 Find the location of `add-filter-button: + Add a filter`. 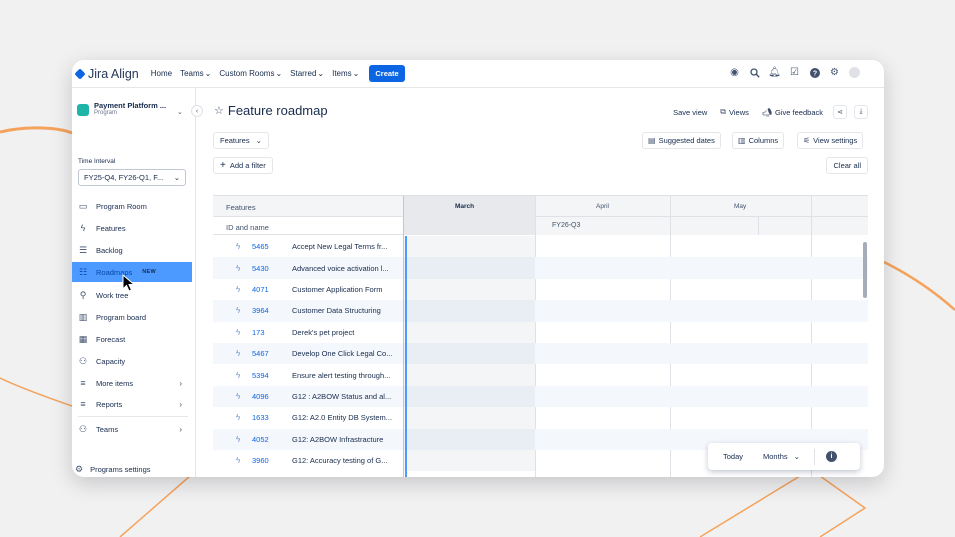

add-filter-button: + Add a filter is located at coordinates (243, 165).